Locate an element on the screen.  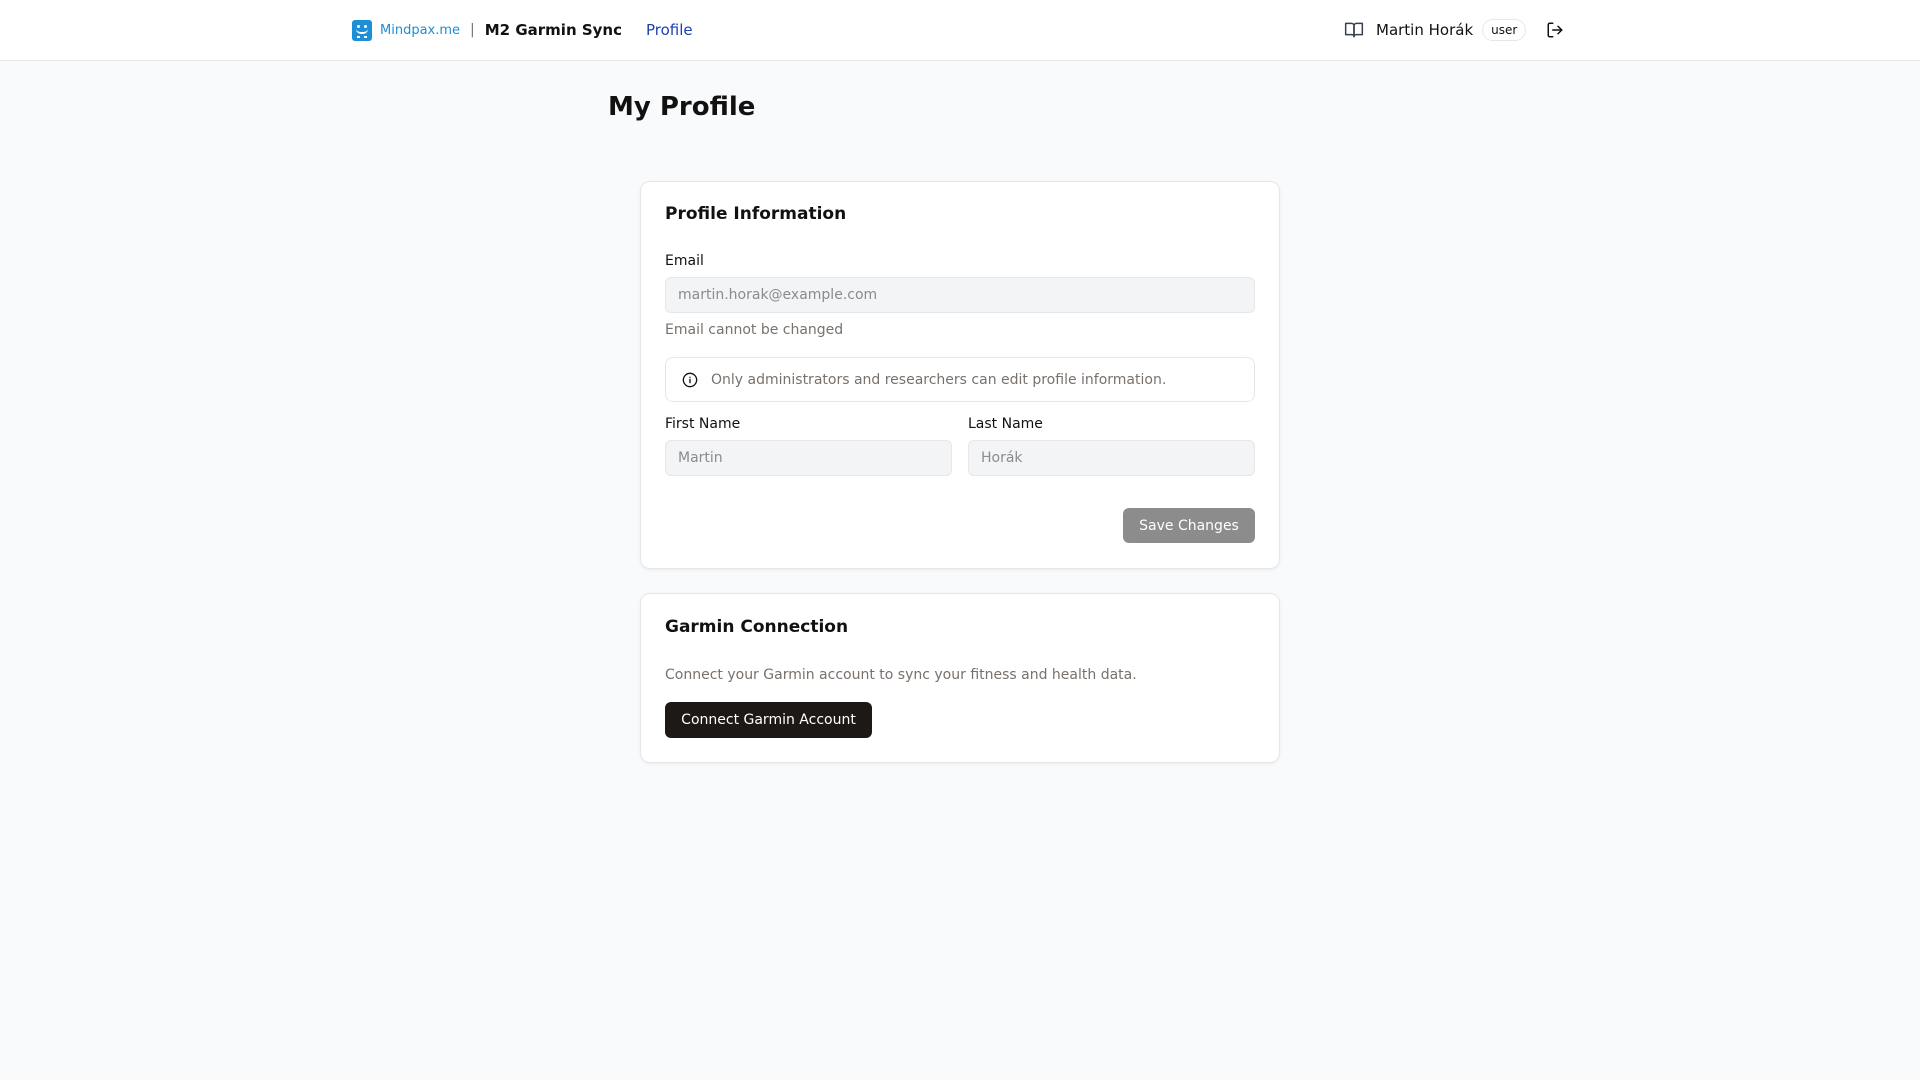
connect-garmin-account-button: Connect Garmin Account is located at coordinates (768, 720).